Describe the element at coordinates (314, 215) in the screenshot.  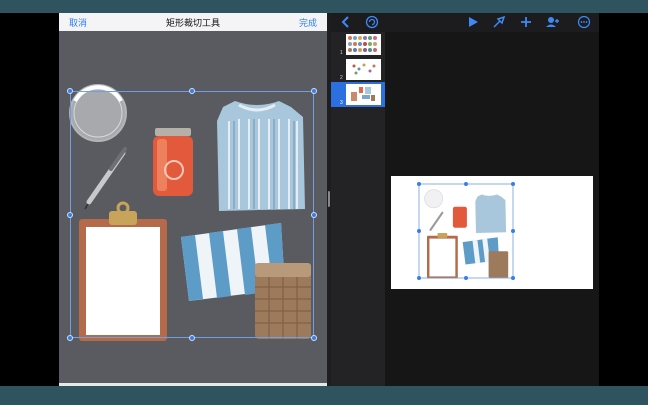
I see `crop-handle-middle-right` at that location.